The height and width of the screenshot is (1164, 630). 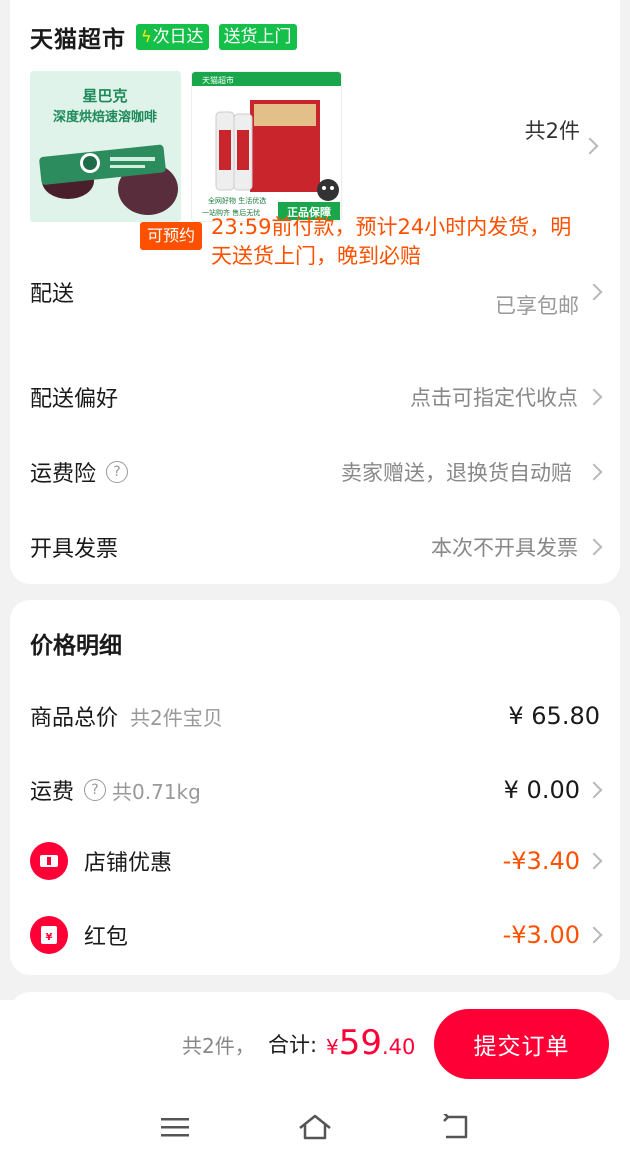 I want to click on home-icon, so click(x=315, y=1127).